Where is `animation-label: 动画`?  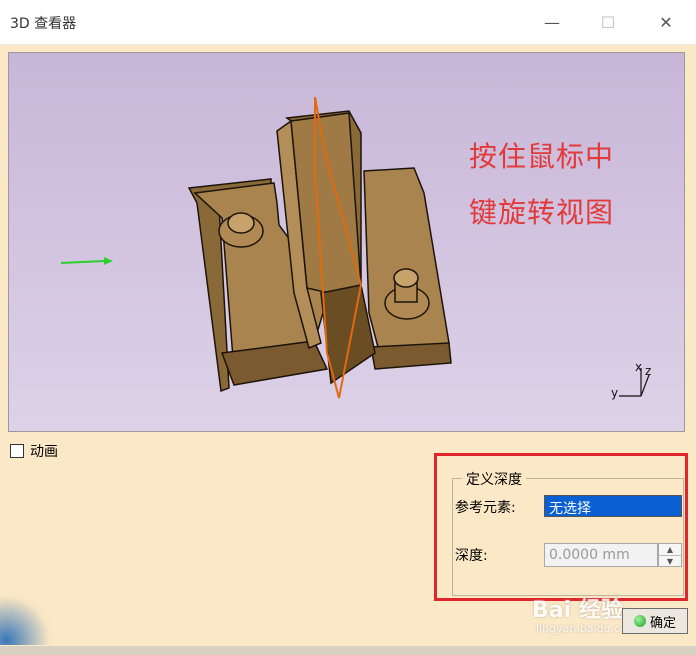
animation-label: 动画 is located at coordinates (44, 452).